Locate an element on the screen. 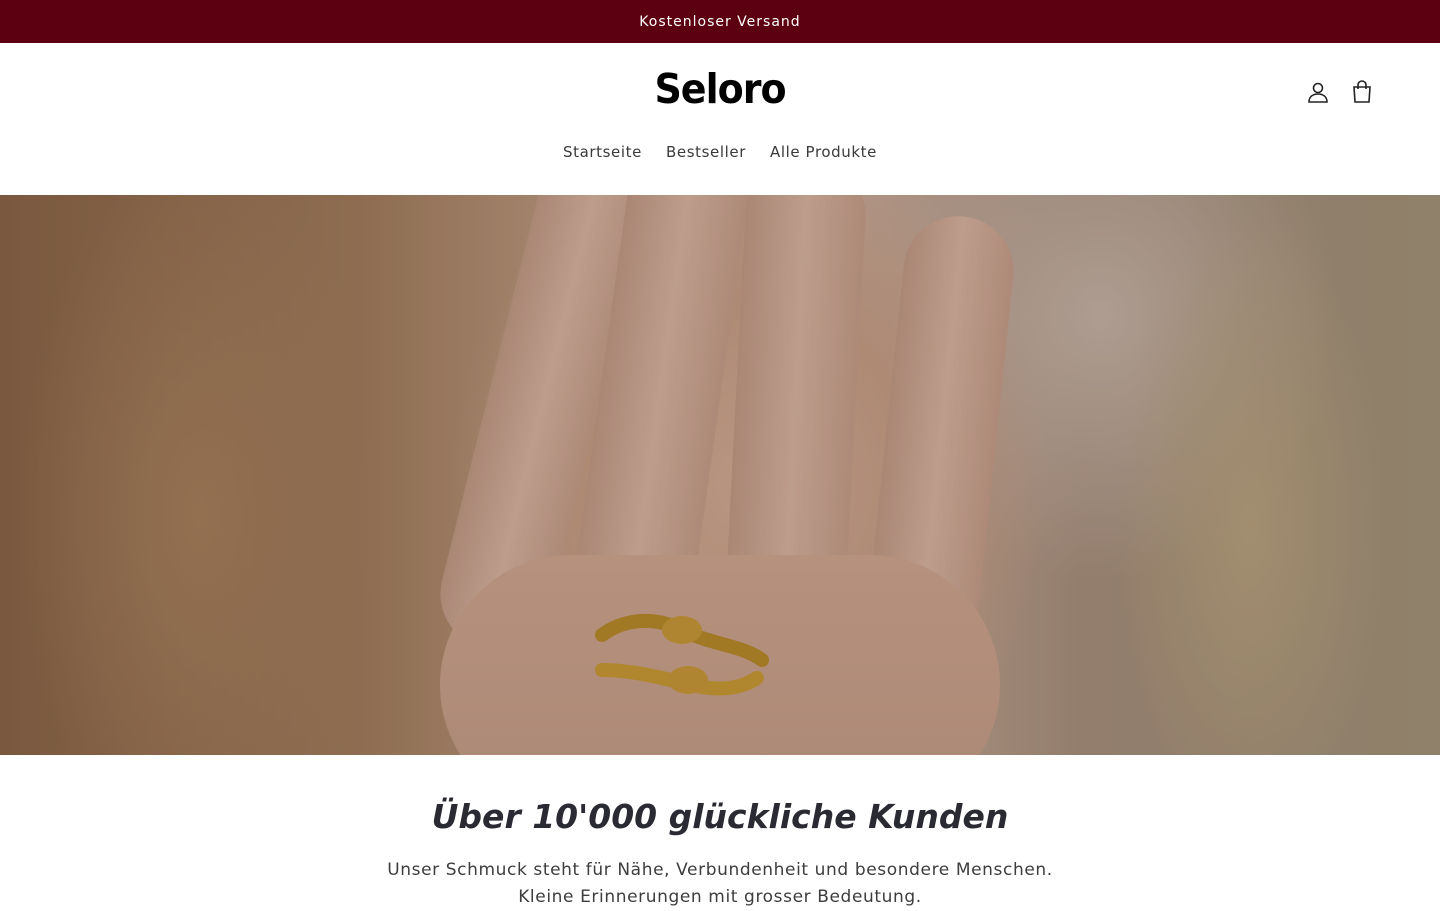  cart-icon is located at coordinates (1362, 92).